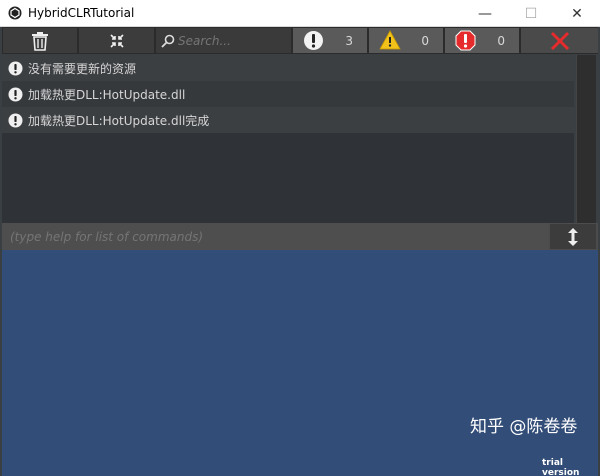  I want to click on log-entry: 加载热更DLL:HotUpdate.dll完成, so click(288, 120).